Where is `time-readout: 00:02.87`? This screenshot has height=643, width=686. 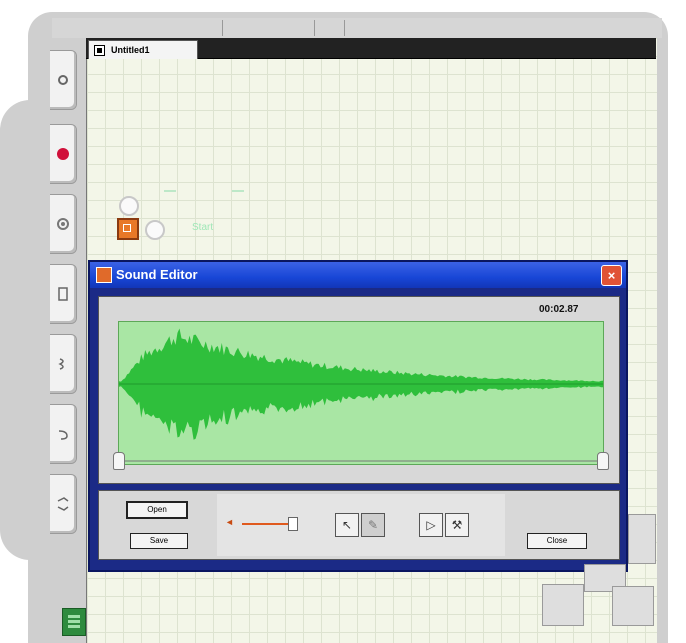
time-readout: 00:02.87 is located at coordinates (559, 309).